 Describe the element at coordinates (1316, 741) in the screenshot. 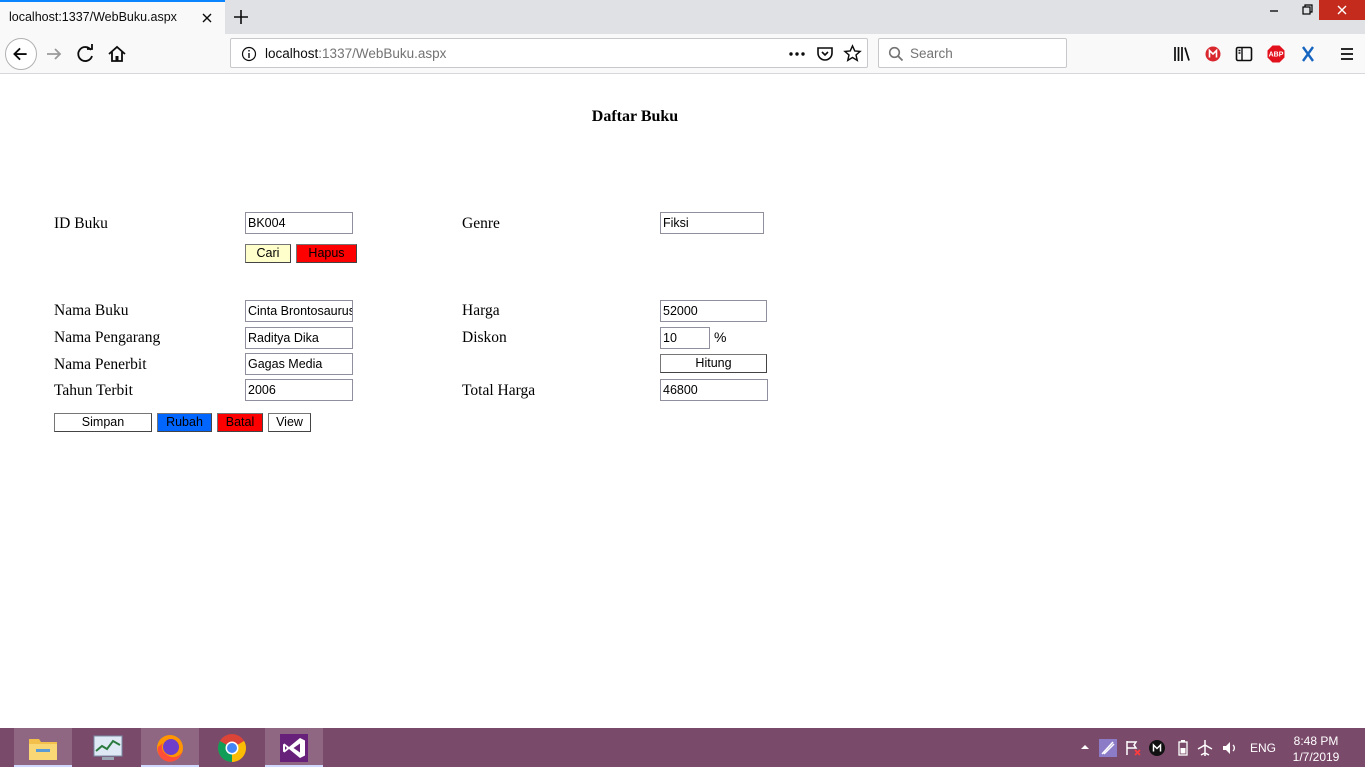

I see `clock-time: 8:48 PM` at that location.